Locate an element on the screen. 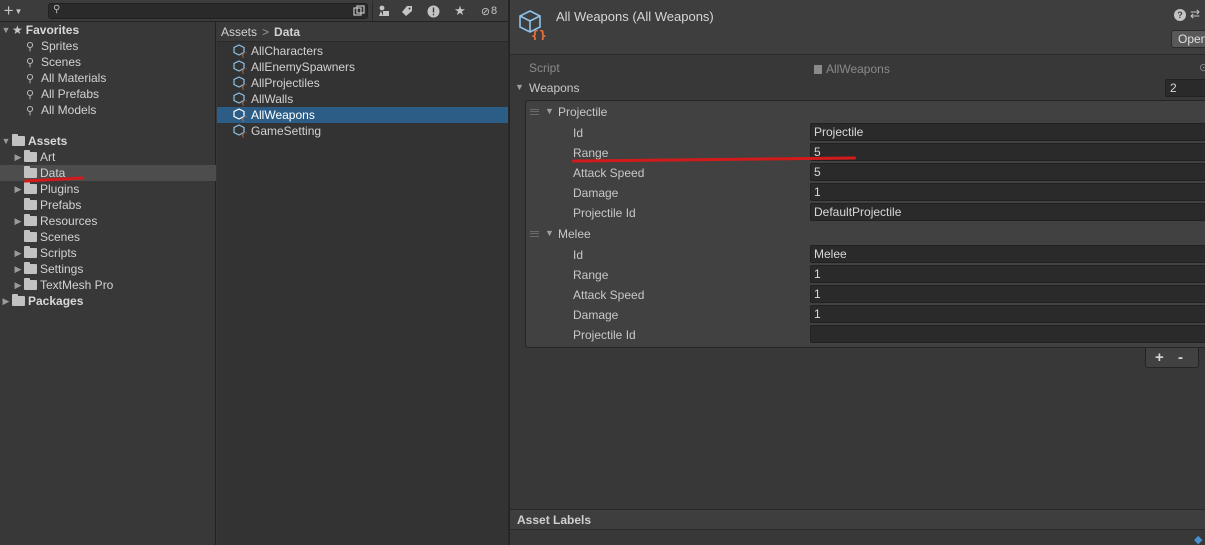 The image size is (1205, 545). favorite-star-icon: ★ is located at coordinates (460, 11).